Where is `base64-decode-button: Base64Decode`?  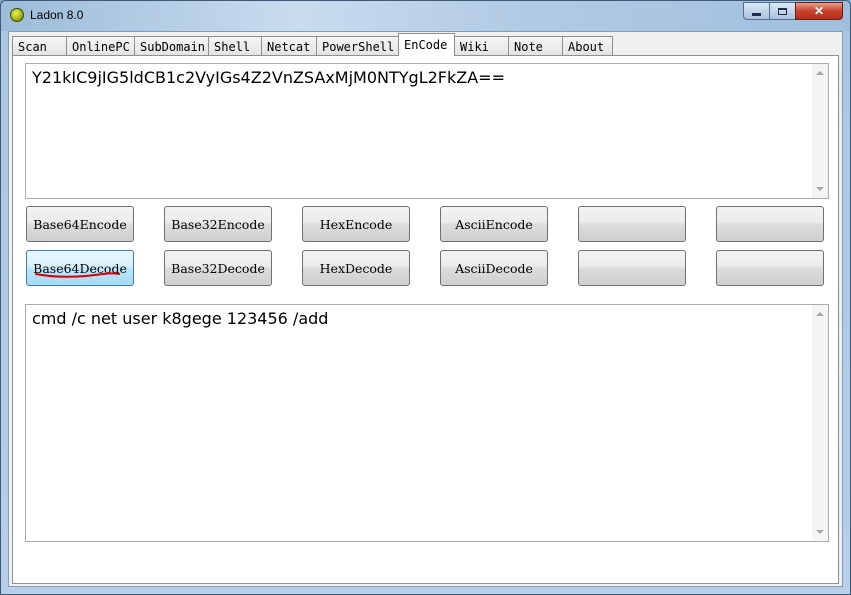
base64-decode-button: Base64Decode is located at coordinates (80, 268).